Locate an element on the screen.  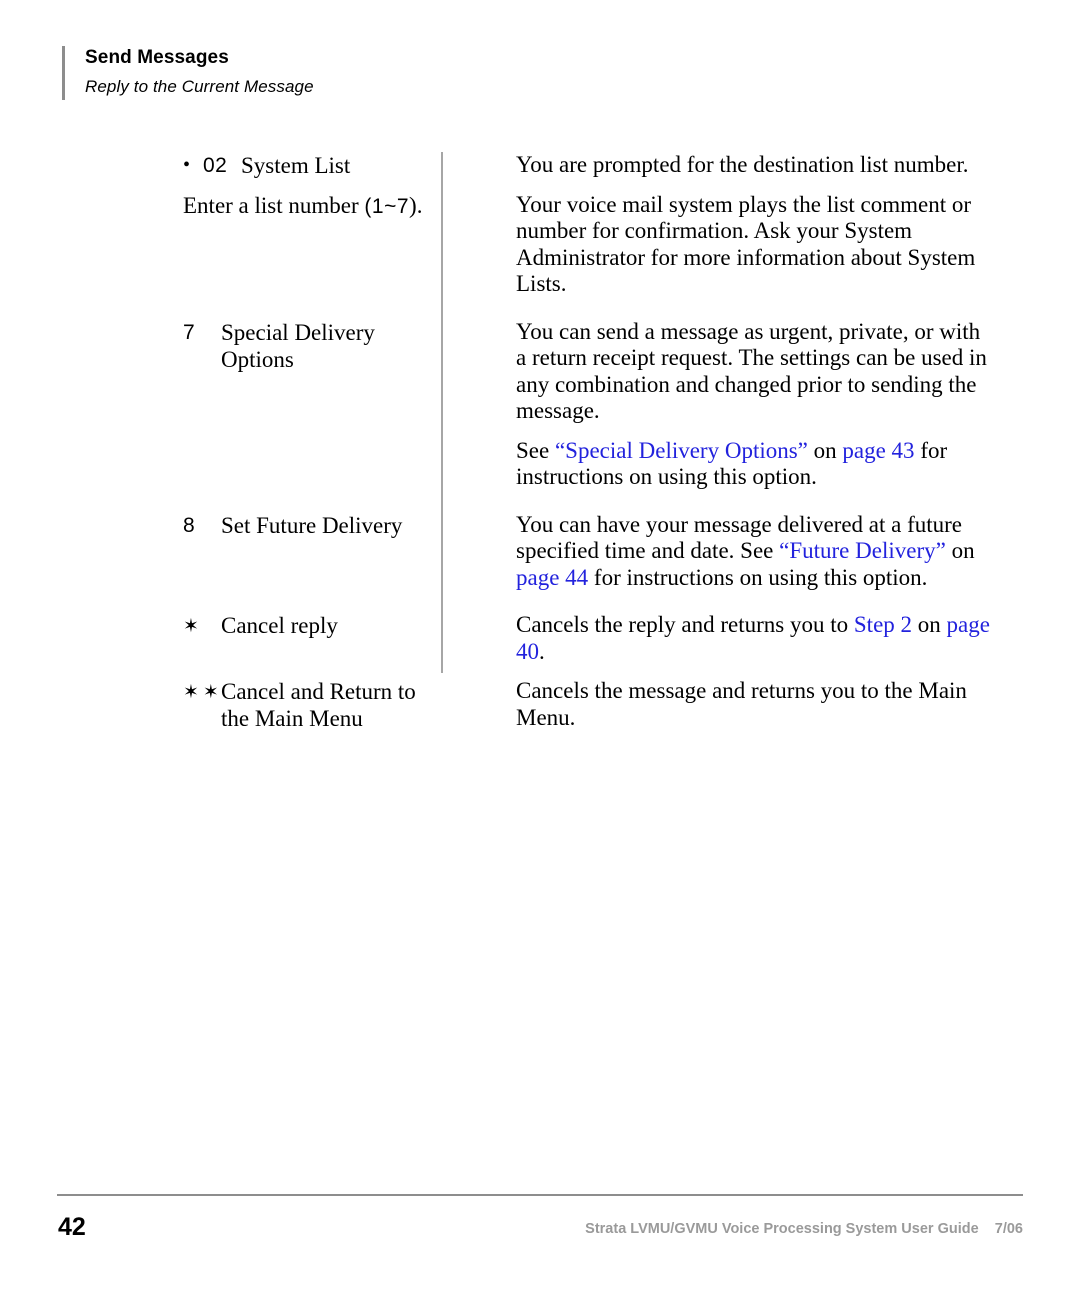
double-star-key-icon: ✶✶ is located at coordinates (203, 692).